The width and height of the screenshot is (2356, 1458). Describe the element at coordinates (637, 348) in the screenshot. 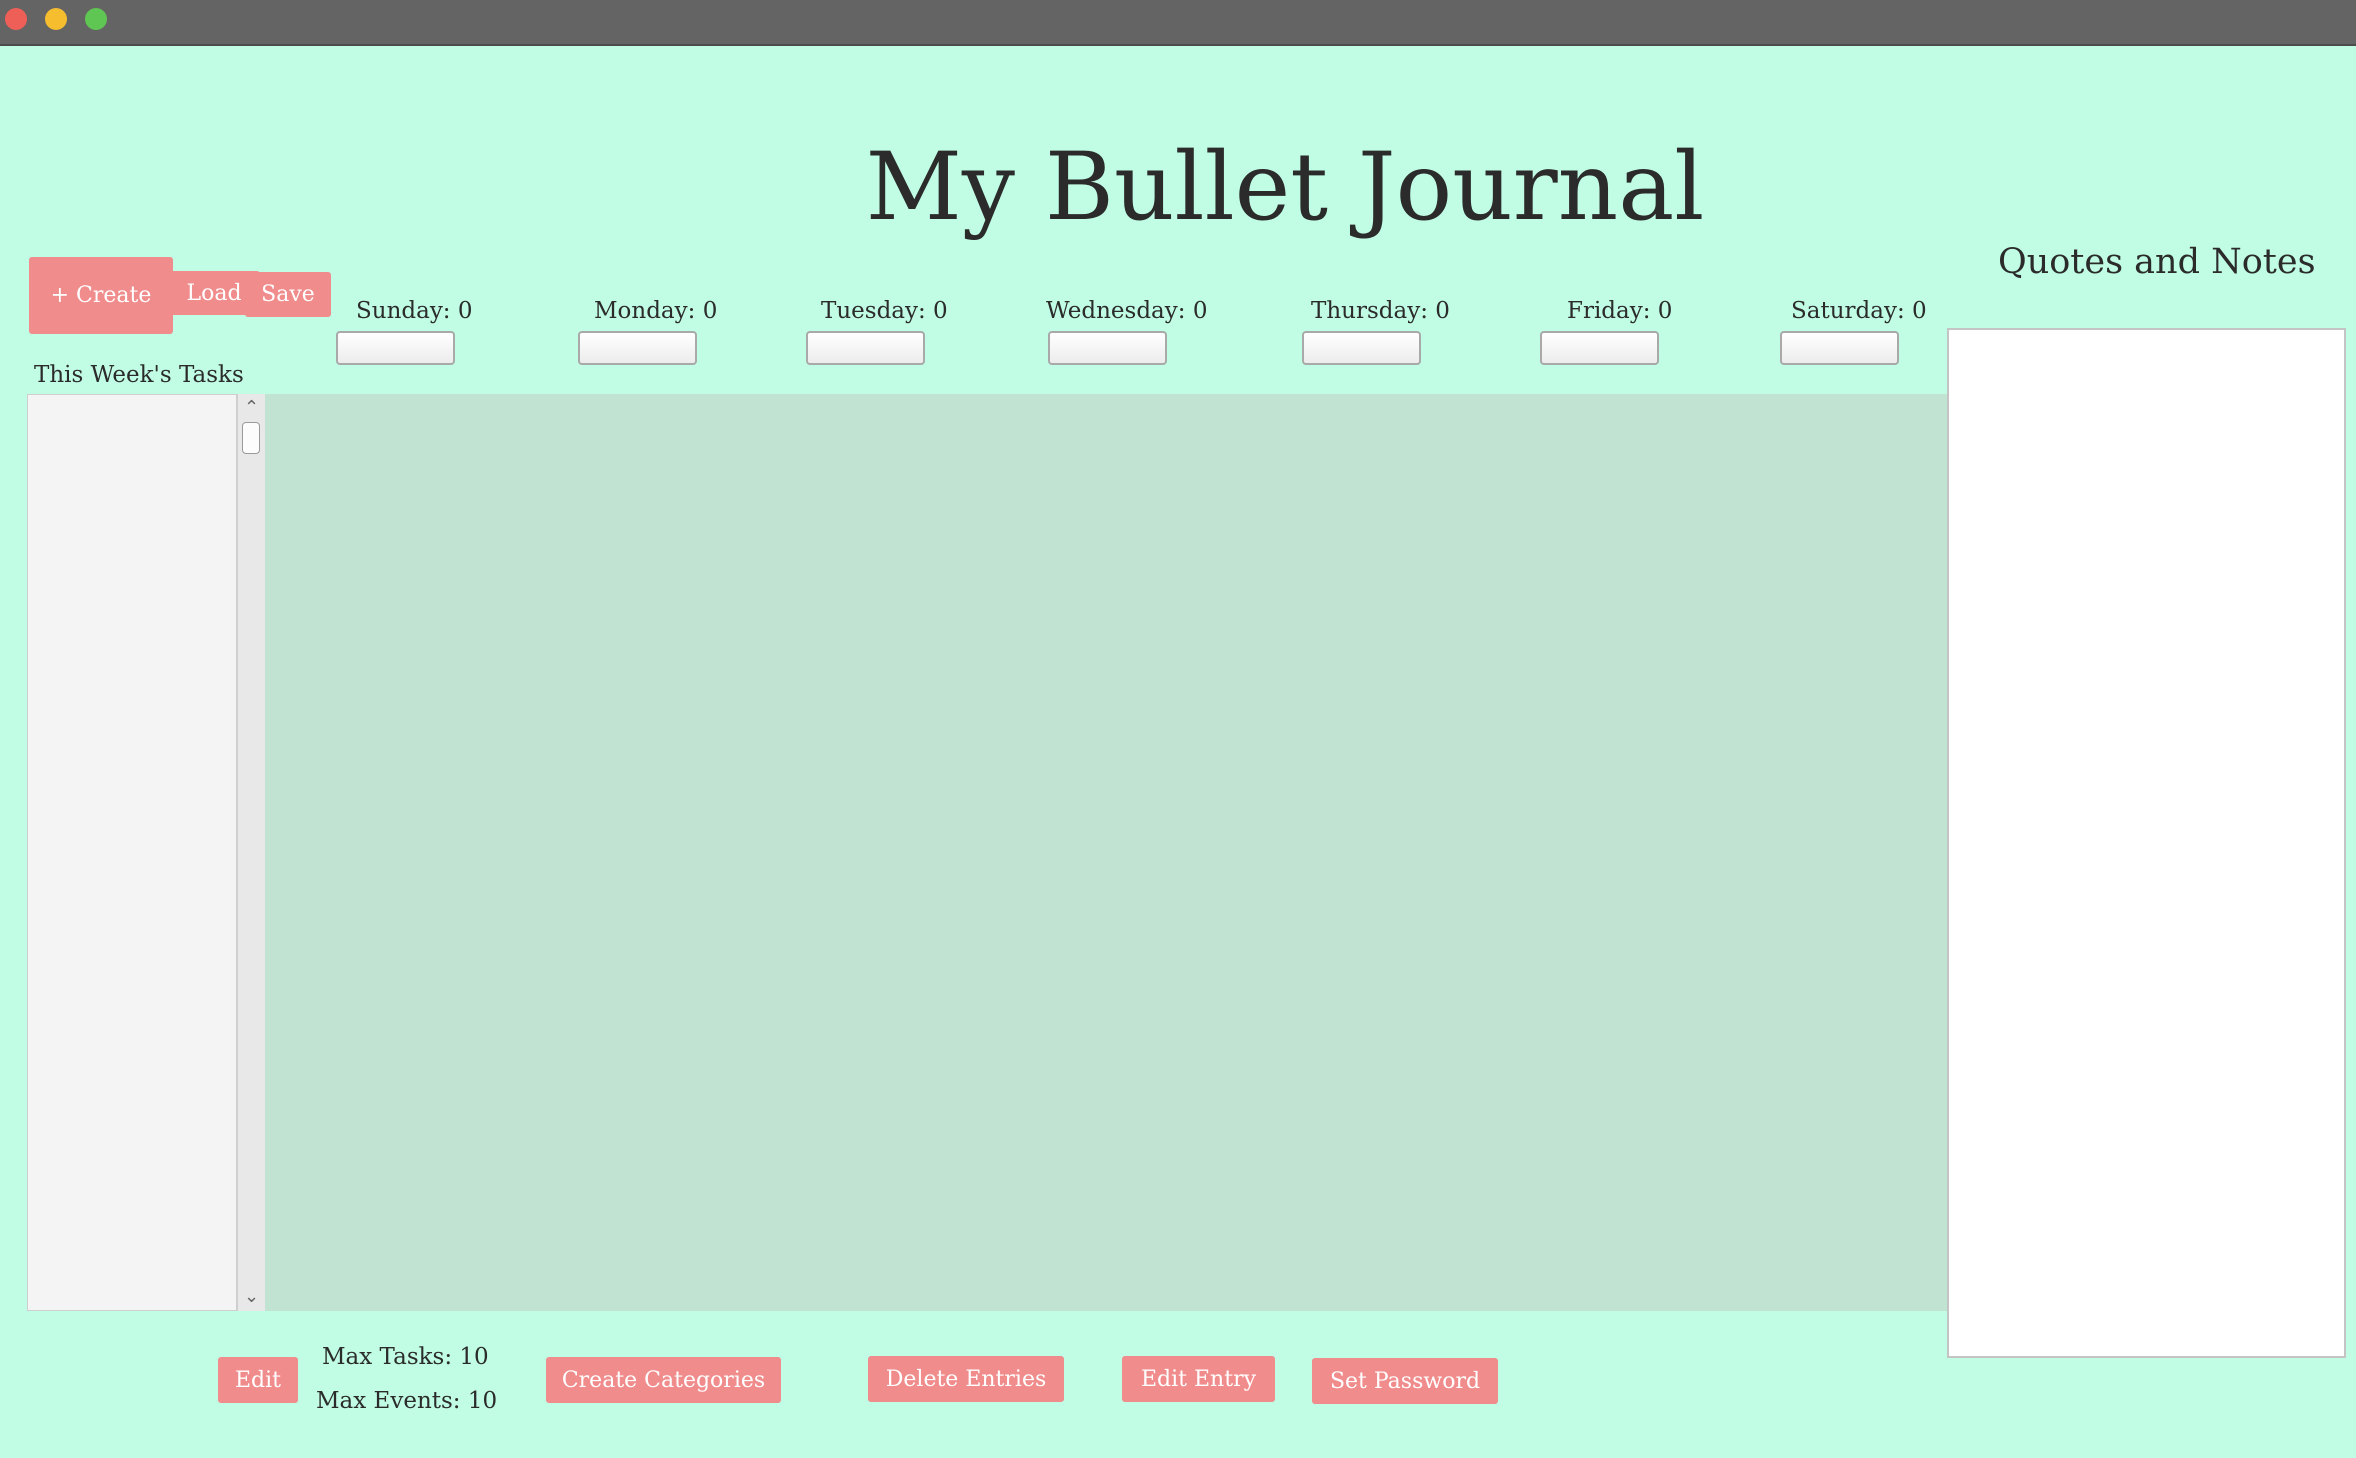

I see `day-input-monday` at that location.